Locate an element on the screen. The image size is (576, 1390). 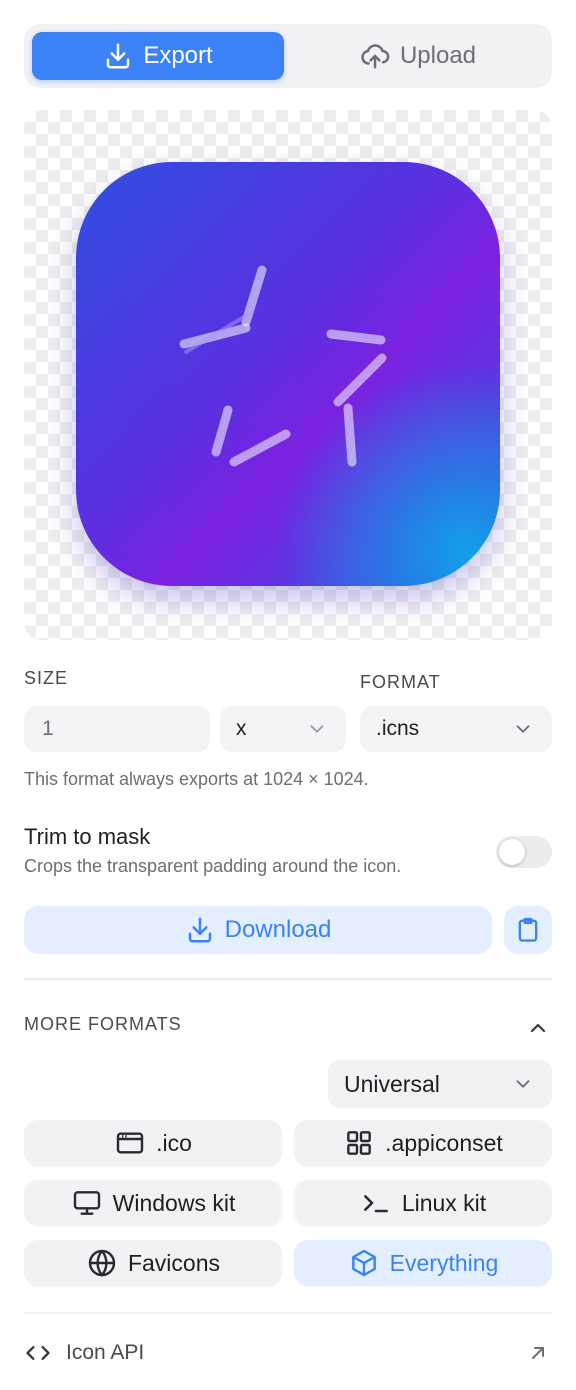
chevron-up-icon is located at coordinates (538, 1028).